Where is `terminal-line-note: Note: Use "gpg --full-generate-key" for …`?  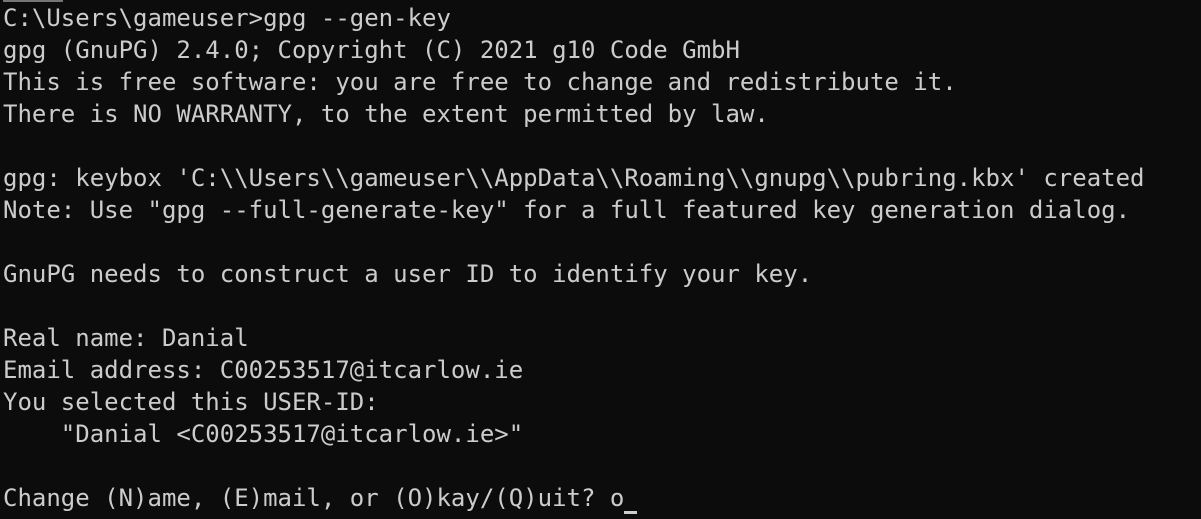 terminal-line-note: Note: Use "gpg --full-generate-key" for … is located at coordinates (567, 210).